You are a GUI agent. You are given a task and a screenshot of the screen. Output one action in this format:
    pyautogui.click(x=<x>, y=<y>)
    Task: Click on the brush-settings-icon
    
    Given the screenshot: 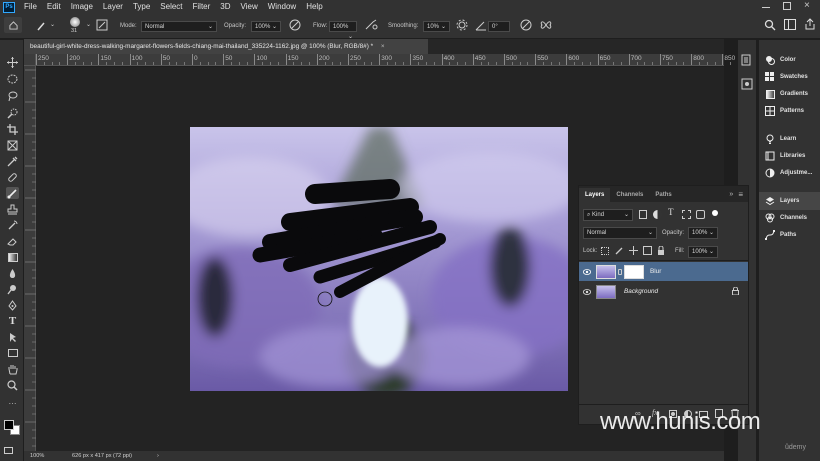 What is the action you would take?
    pyautogui.click(x=102, y=25)
    